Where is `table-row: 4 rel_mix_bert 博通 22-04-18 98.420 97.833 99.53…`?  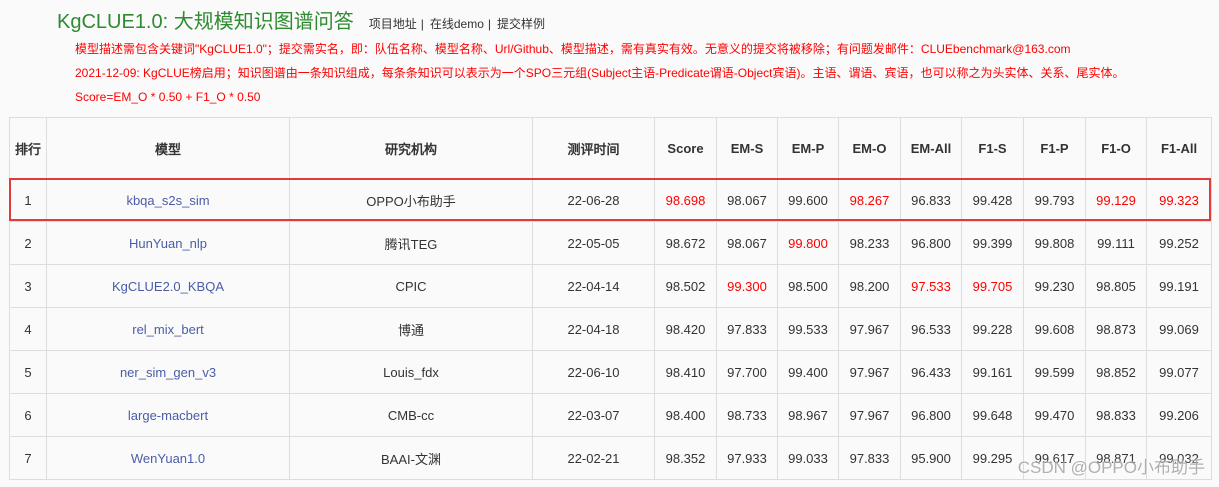 table-row: 4 rel_mix_bert 博通 22-04-18 98.420 97.833 99.53… is located at coordinates (610, 329).